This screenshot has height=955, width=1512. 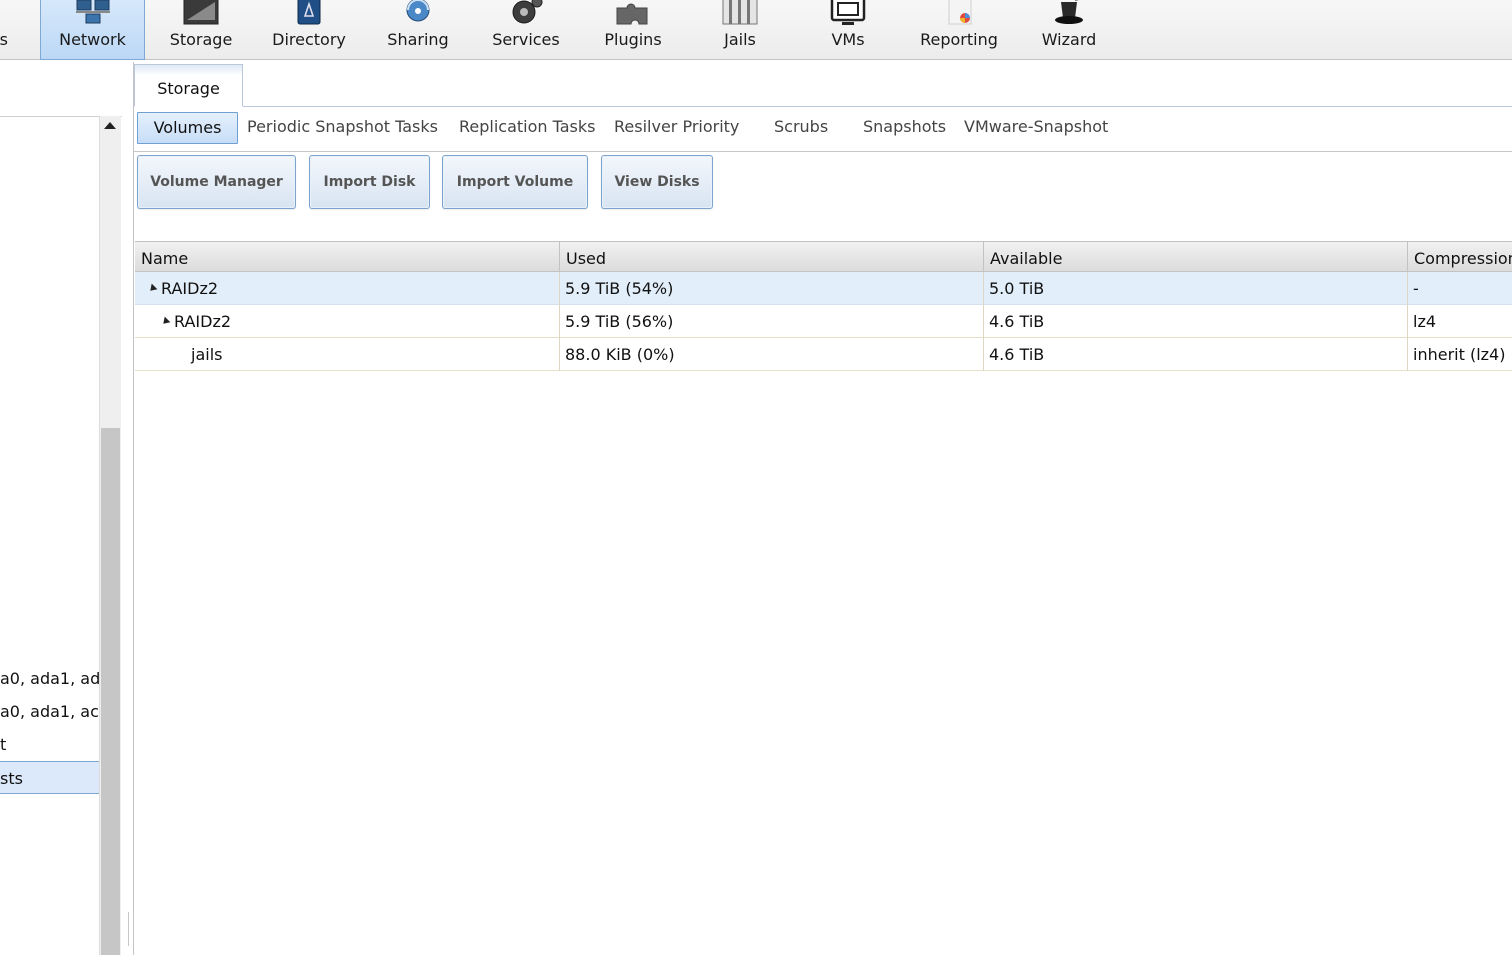 I want to click on import-disk-button: Import Disk, so click(x=369, y=182).